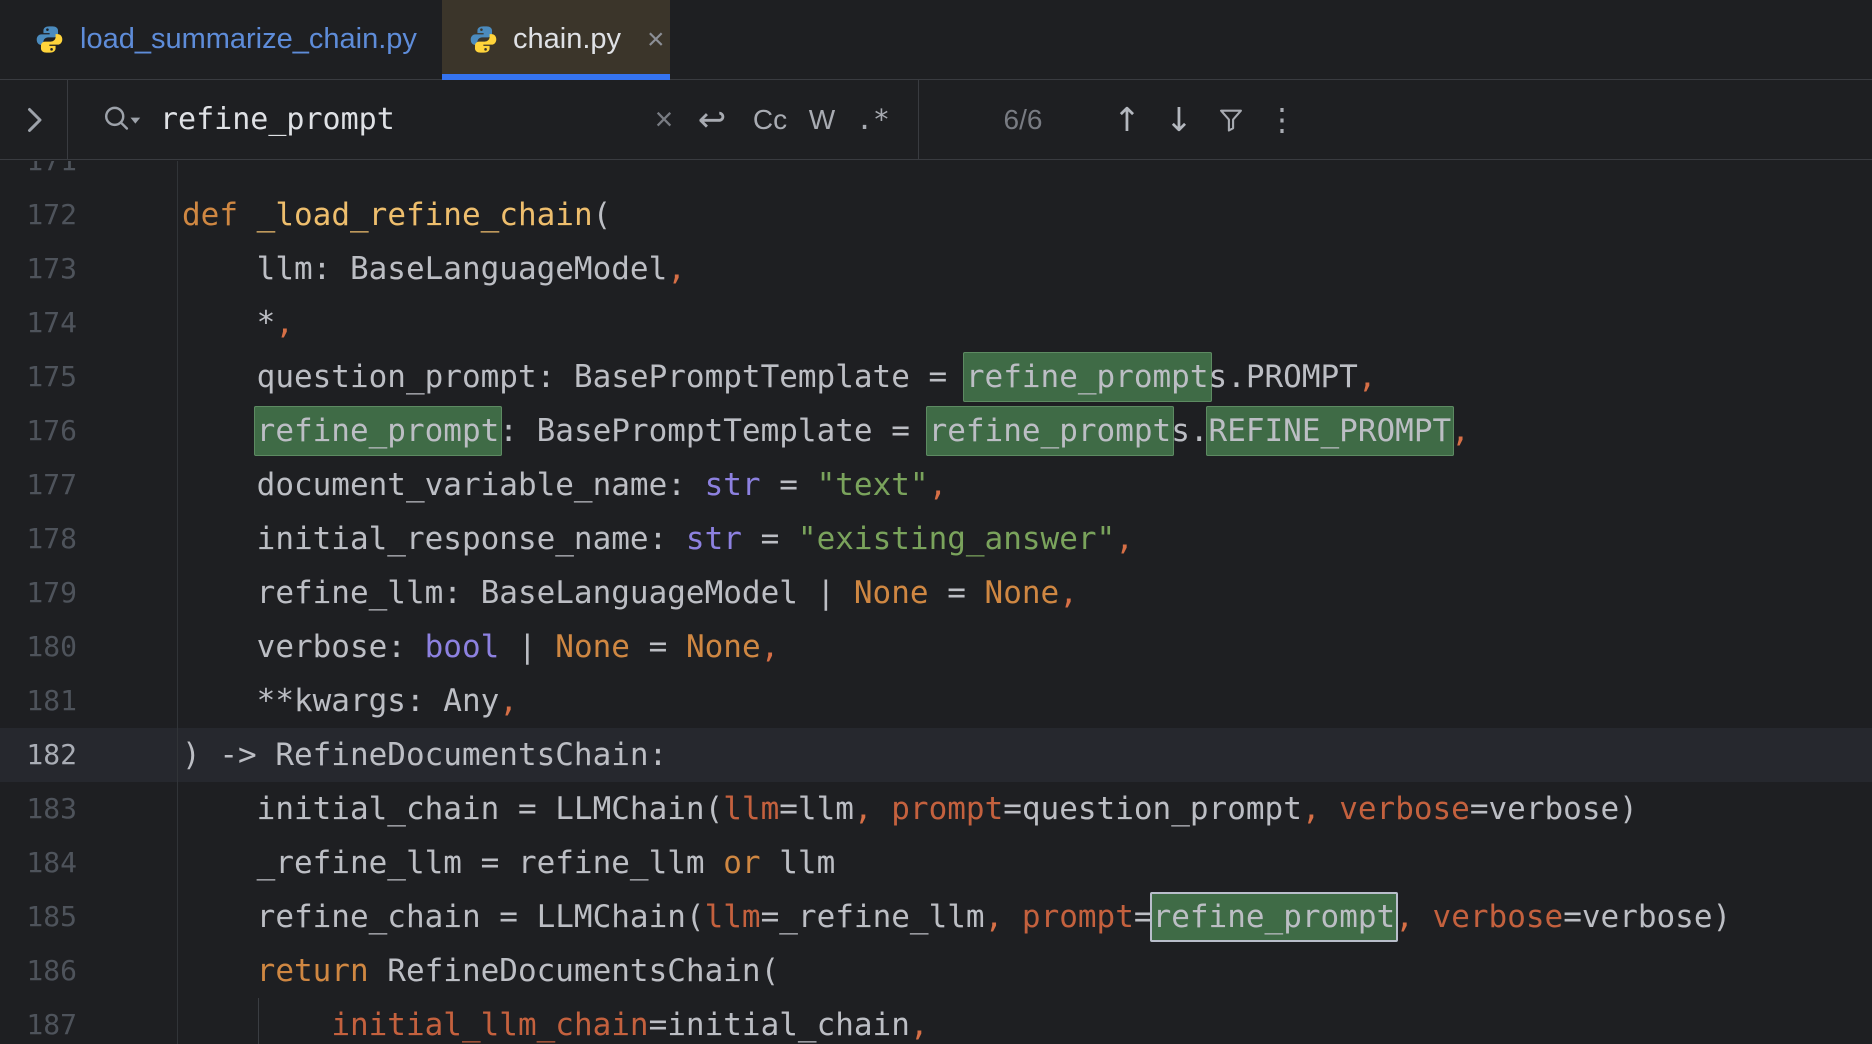 This screenshot has height=1044, width=1872. What do you see at coordinates (48, 809) in the screenshot?
I see `line-number: 183` at bounding box center [48, 809].